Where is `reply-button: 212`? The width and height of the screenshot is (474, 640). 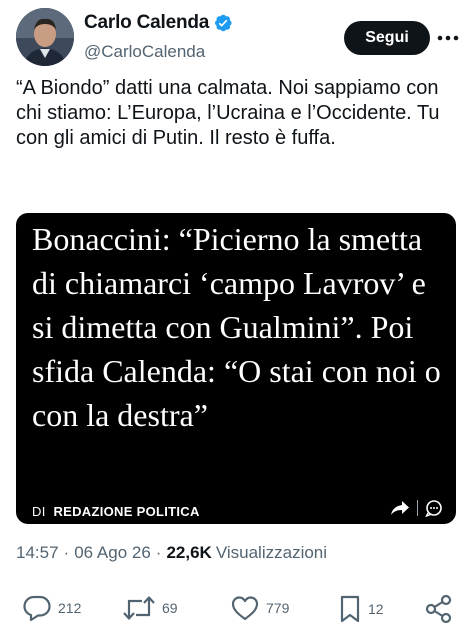 reply-button: 212 is located at coordinates (51, 608).